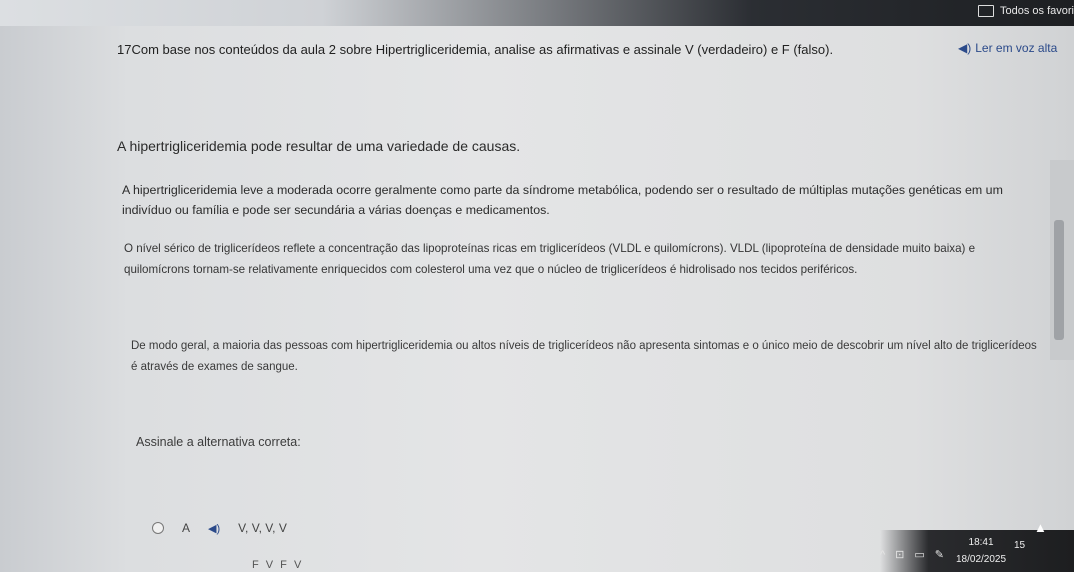 The image size is (1074, 572). Describe the element at coordinates (1040, 527) in the screenshot. I see `mouse-cursor-icon: ▲` at that location.